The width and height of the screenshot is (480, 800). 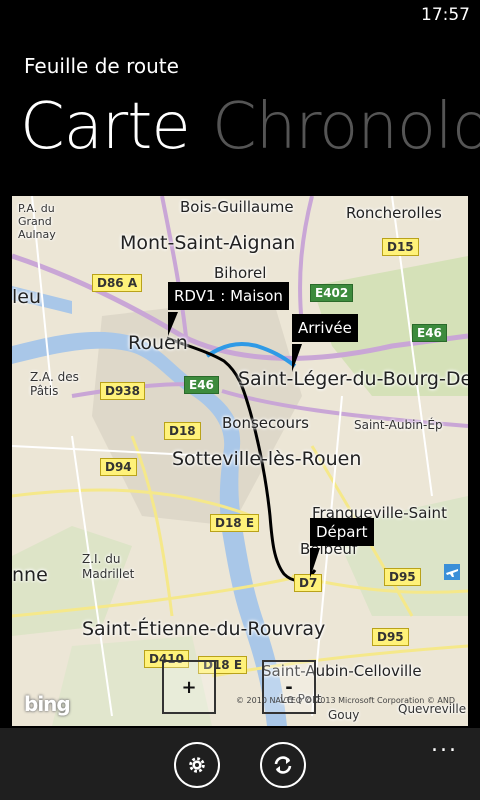 What do you see at coordinates (235, 523) in the screenshot?
I see `road-tag: D18 E` at bounding box center [235, 523].